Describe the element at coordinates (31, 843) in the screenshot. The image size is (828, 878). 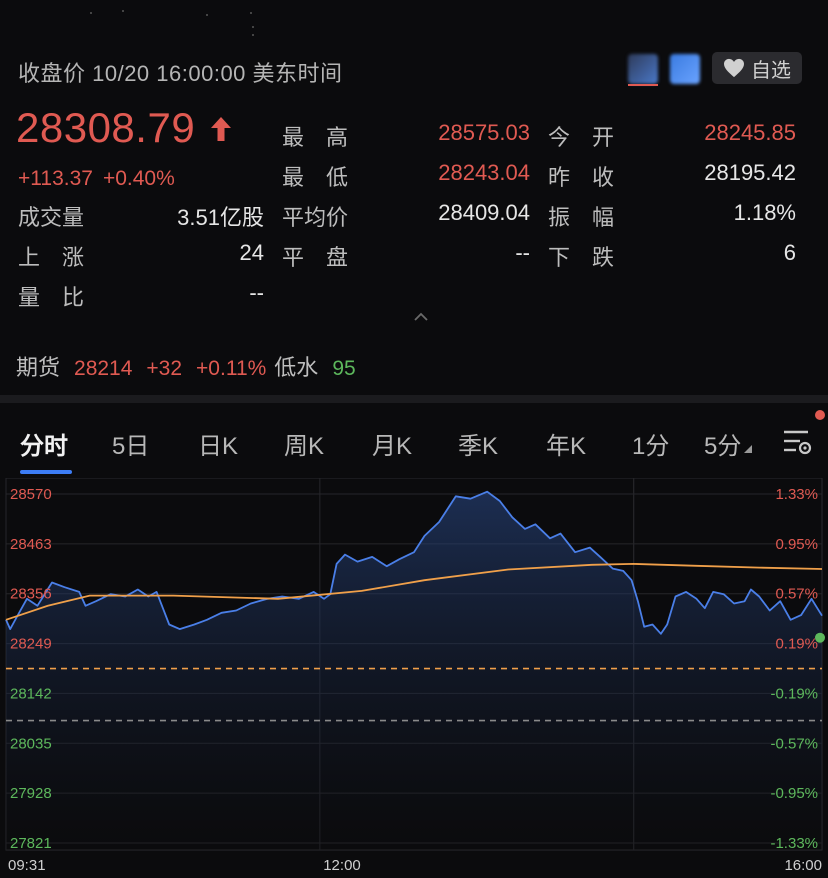
I see `y-tick-label: 27821` at that location.